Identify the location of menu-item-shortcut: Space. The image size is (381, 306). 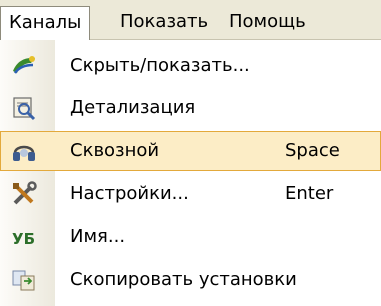
(312, 150).